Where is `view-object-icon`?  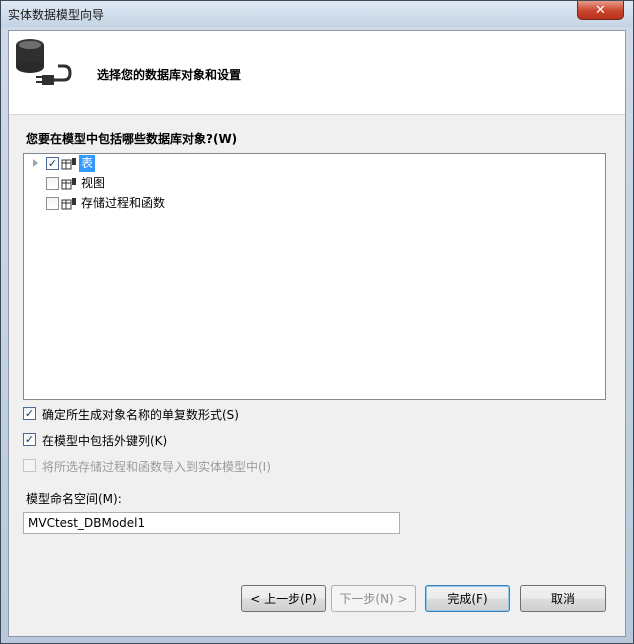
view-object-icon is located at coordinates (68, 184).